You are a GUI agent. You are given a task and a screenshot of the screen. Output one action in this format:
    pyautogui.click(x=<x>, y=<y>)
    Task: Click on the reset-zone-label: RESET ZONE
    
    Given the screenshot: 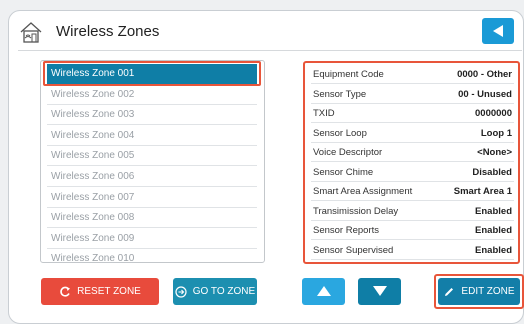 What is the action you would take?
    pyautogui.click(x=109, y=291)
    